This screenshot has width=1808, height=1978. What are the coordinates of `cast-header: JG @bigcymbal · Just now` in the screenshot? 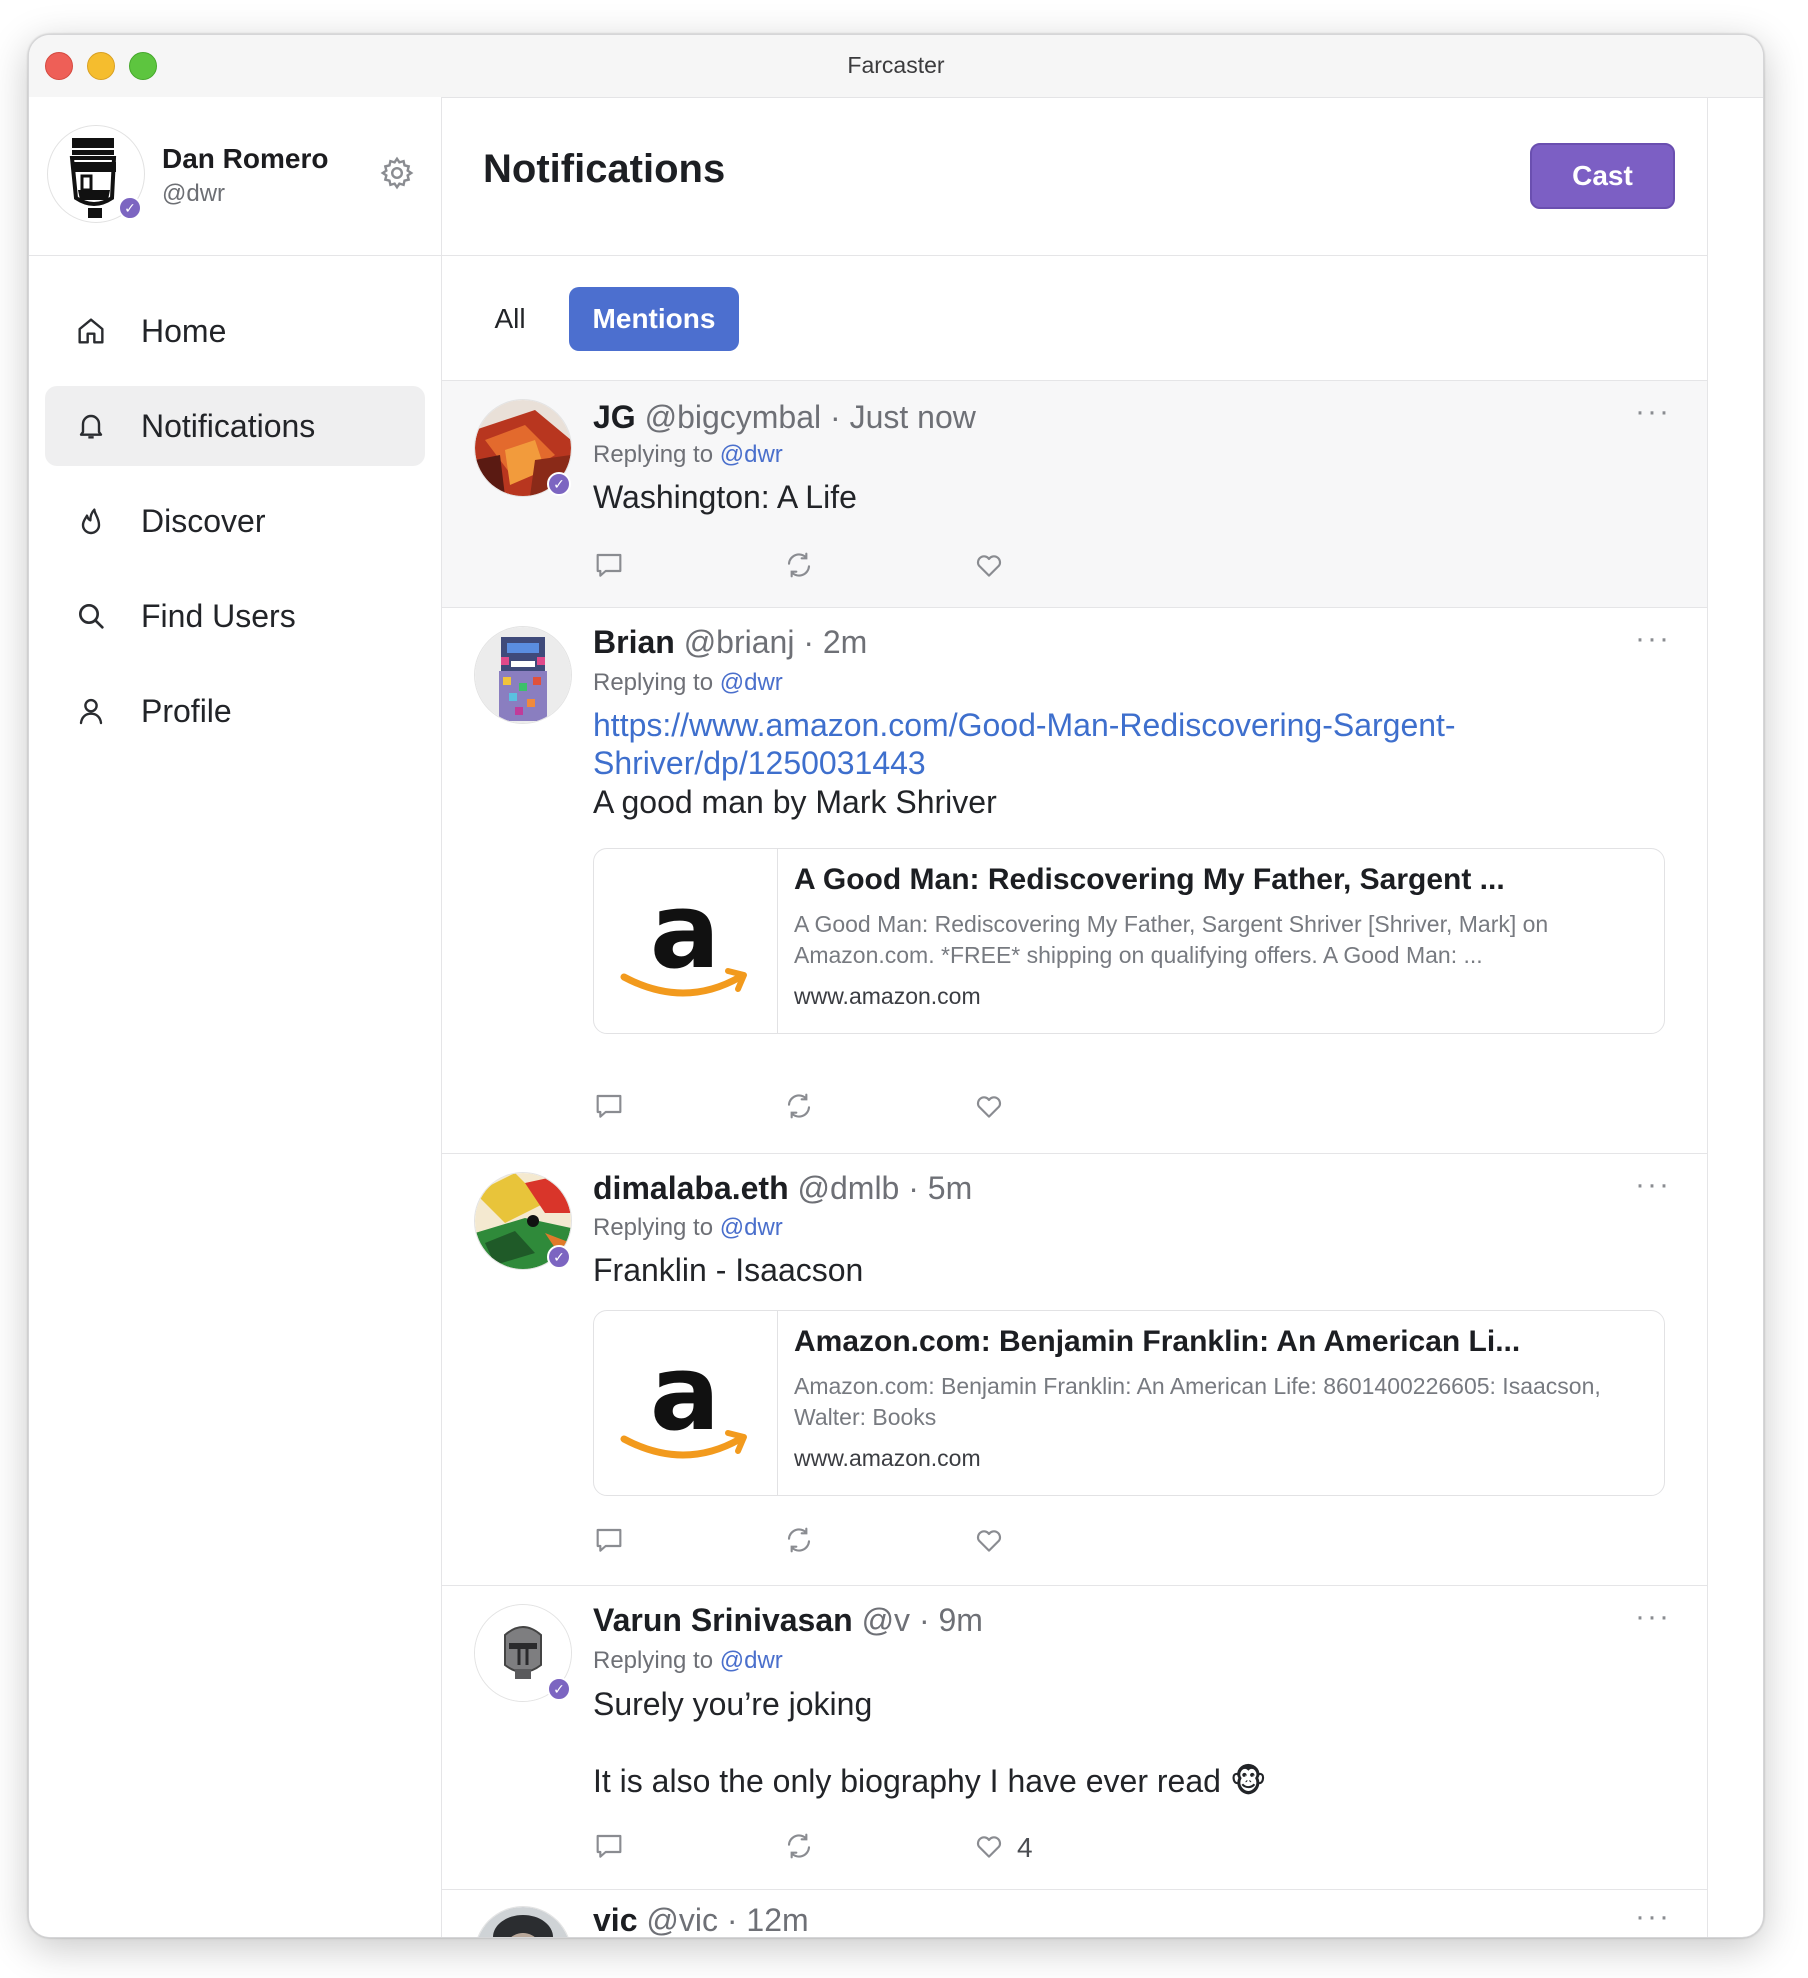 It's located at (784, 417).